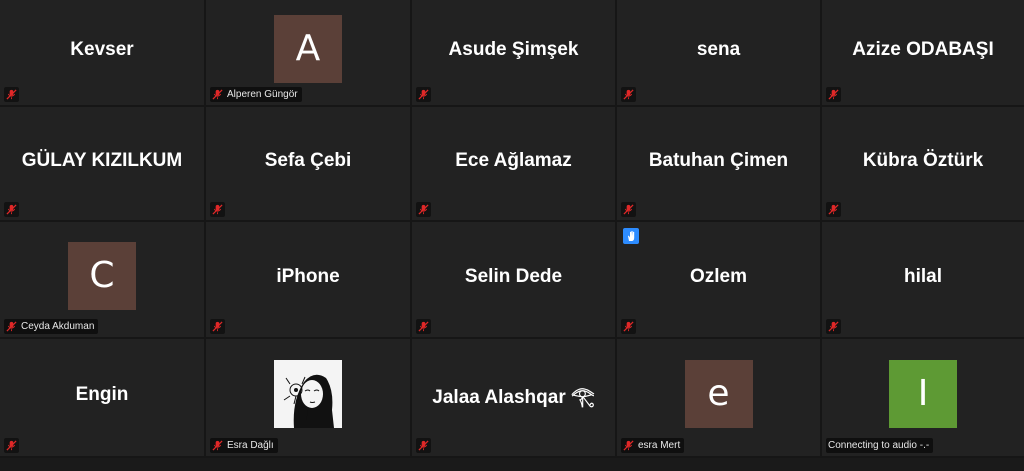 This screenshot has width=1024, height=471. I want to click on participant-tile: e esra Mert, so click(719, 398).